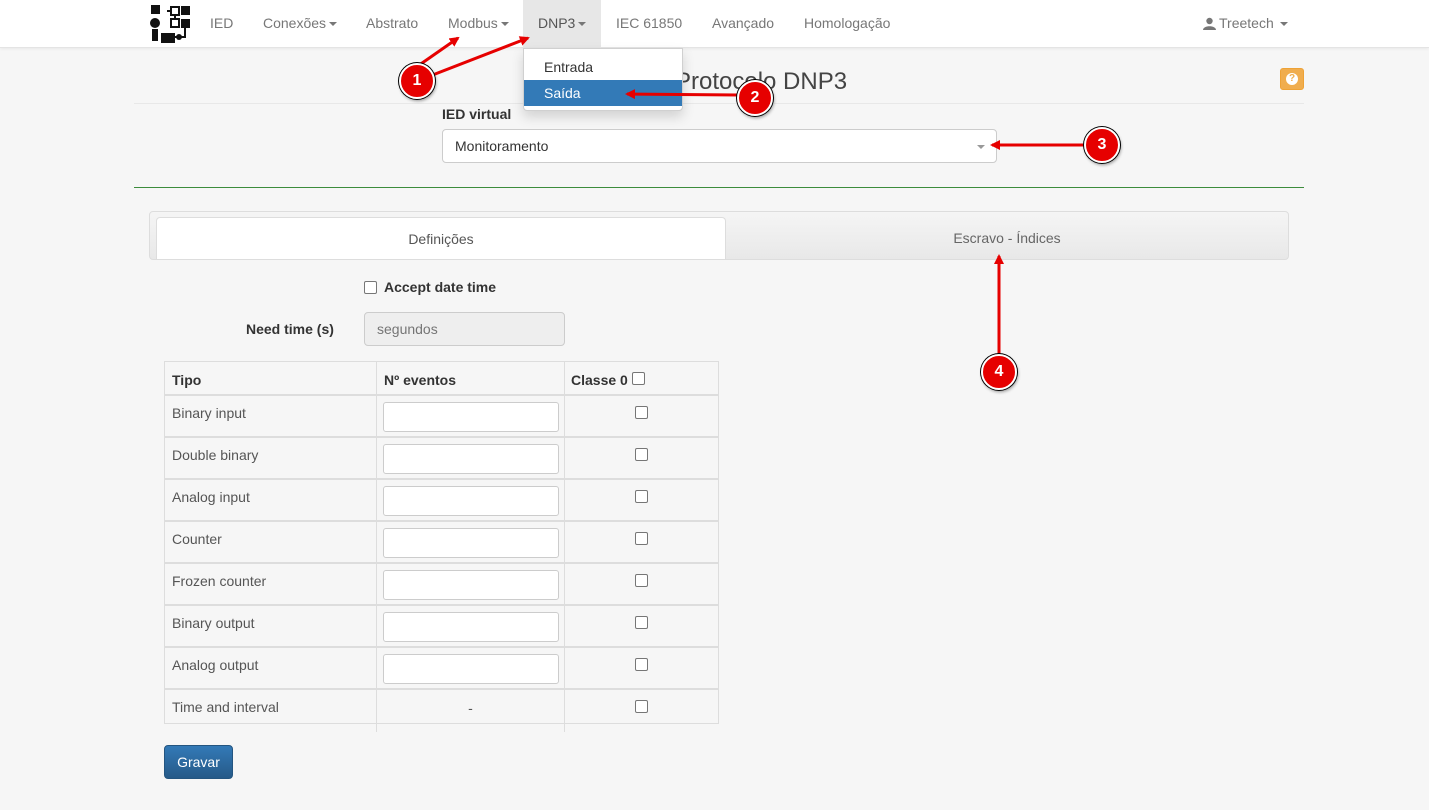 This screenshot has height=810, width=1429. What do you see at coordinates (1102, 145) in the screenshot?
I see `annotation-badge-3: 3` at bounding box center [1102, 145].